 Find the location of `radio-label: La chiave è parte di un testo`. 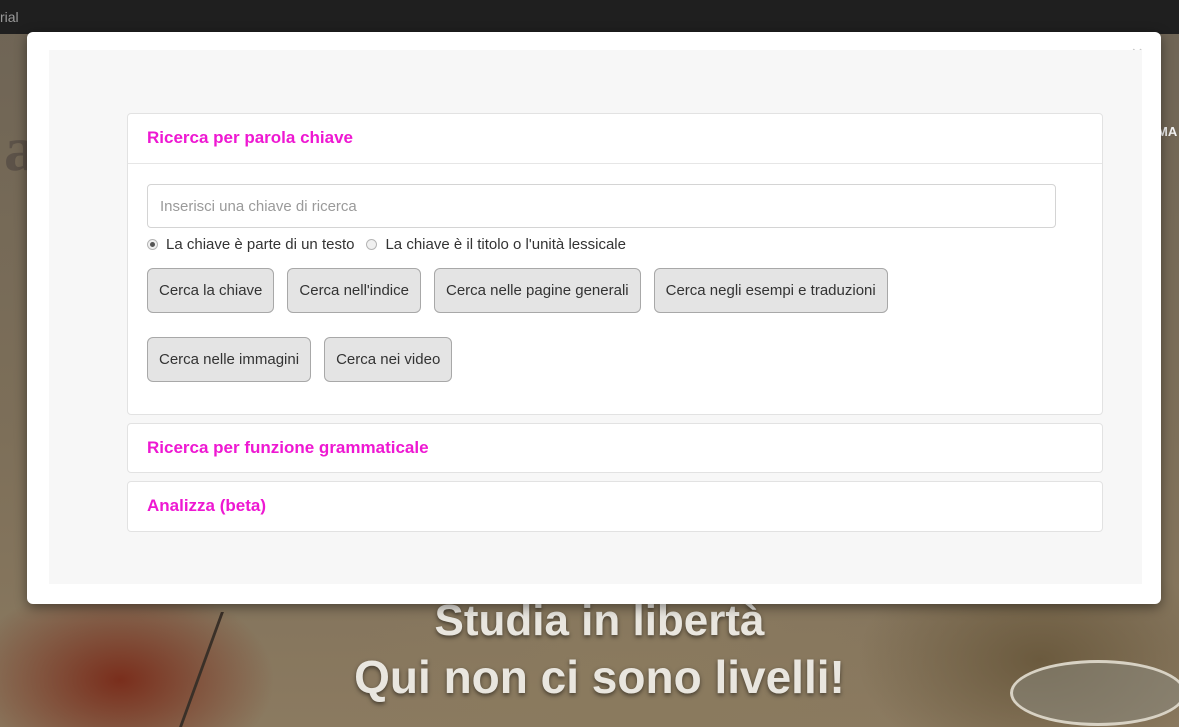

radio-label: La chiave è parte di un testo is located at coordinates (260, 244).